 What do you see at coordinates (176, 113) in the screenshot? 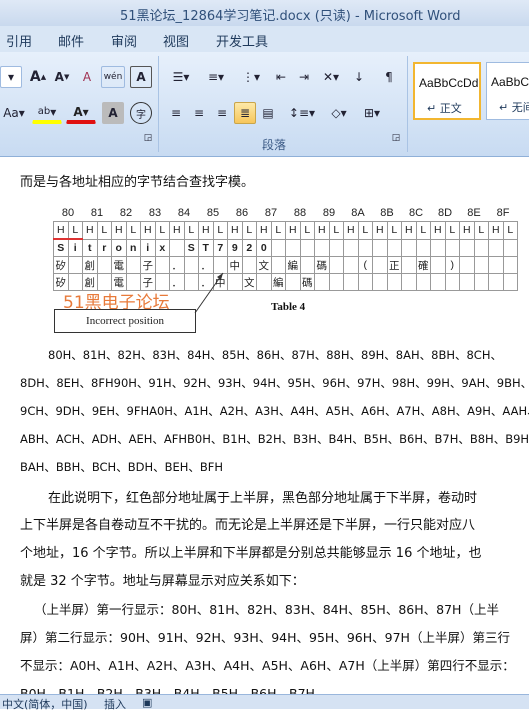
I see `align-left-button: ≡` at bounding box center [176, 113].